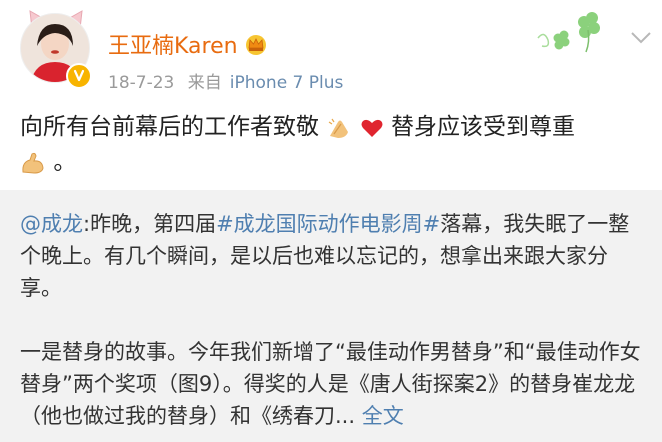 This screenshot has width=662, height=442. What do you see at coordinates (56, 49) in the screenshot?
I see `avatar-container` at bounding box center [56, 49].